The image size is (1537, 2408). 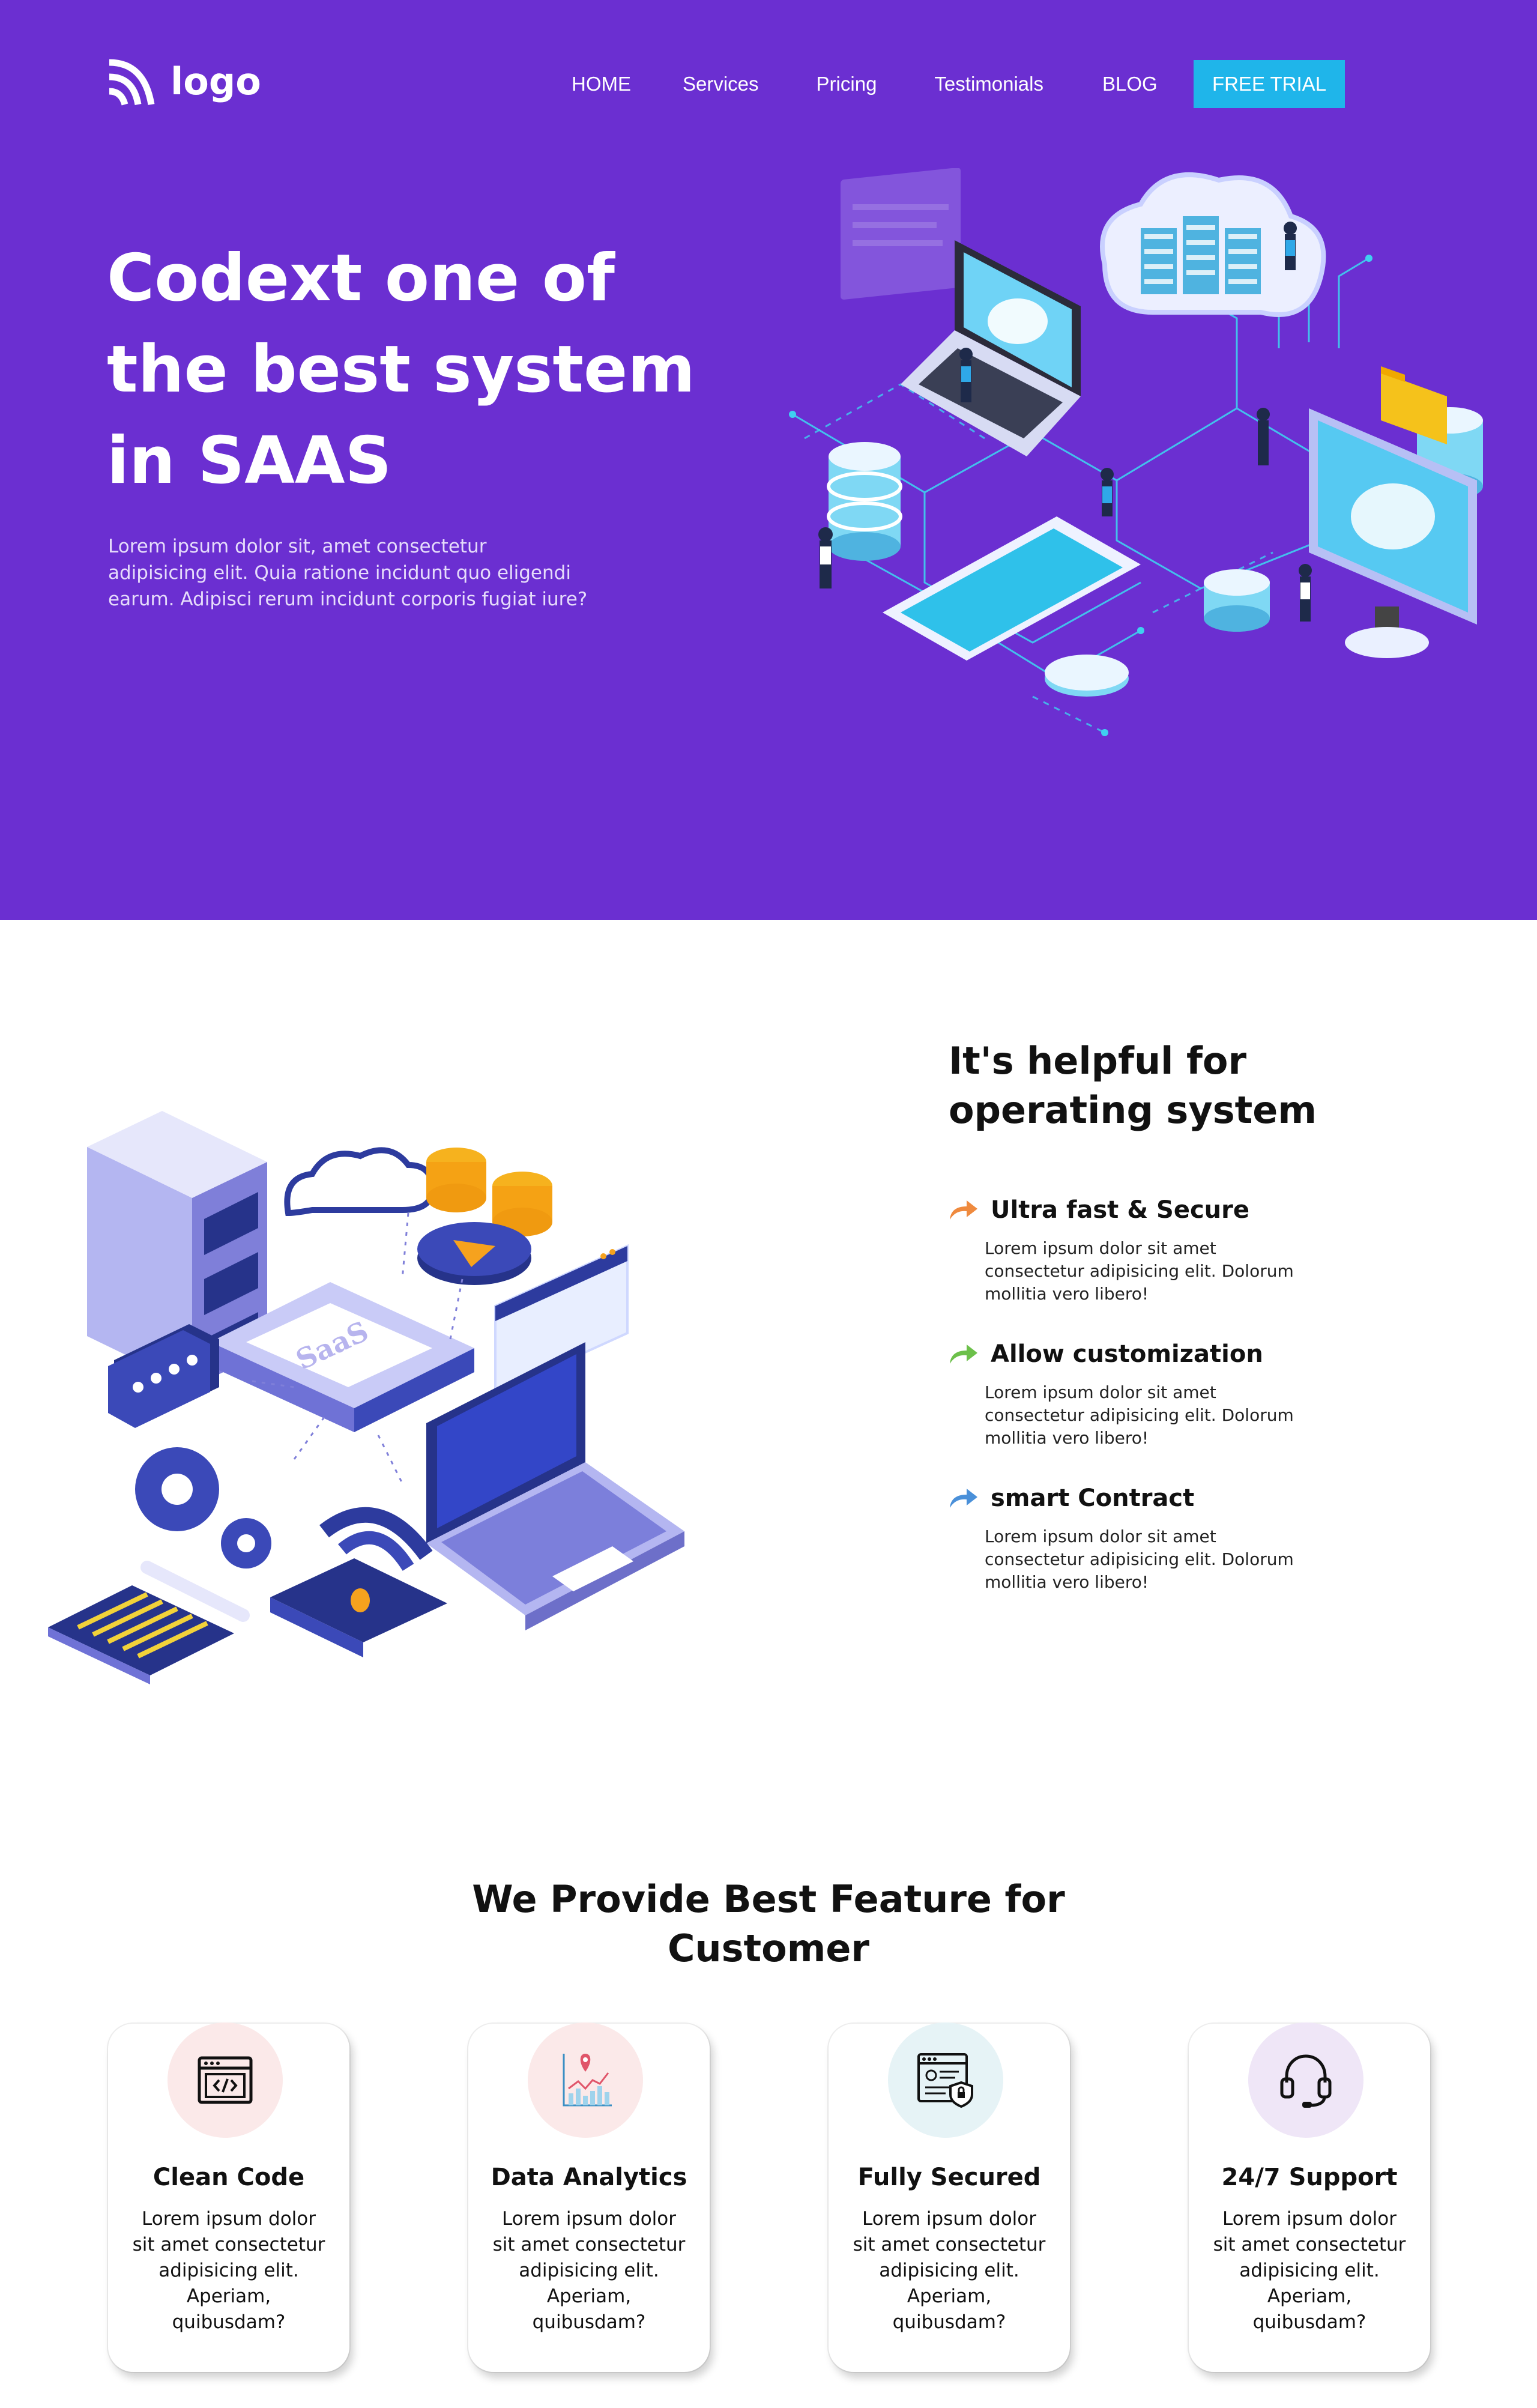 What do you see at coordinates (1127, 1354) in the screenshot?
I see `feature-title: Allow customization` at bounding box center [1127, 1354].